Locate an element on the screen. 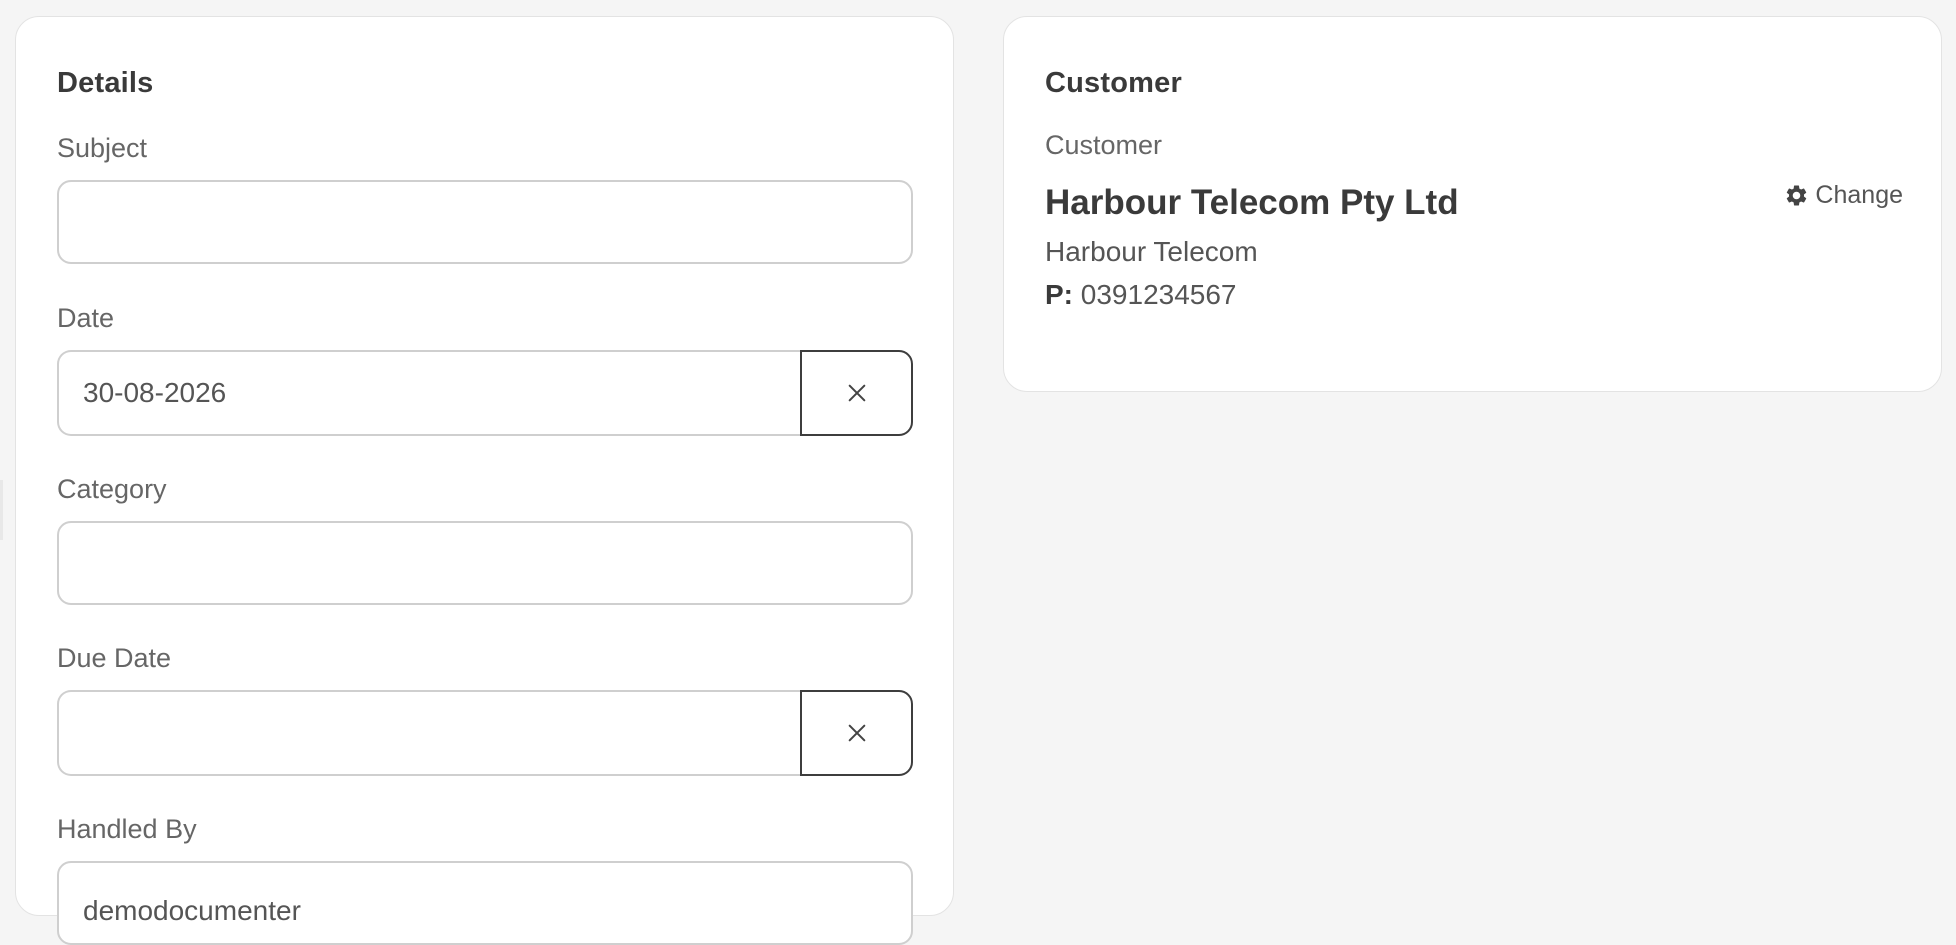 This screenshot has width=1956, height=945. details-card-title: Details is located at coordinates (105, 83).